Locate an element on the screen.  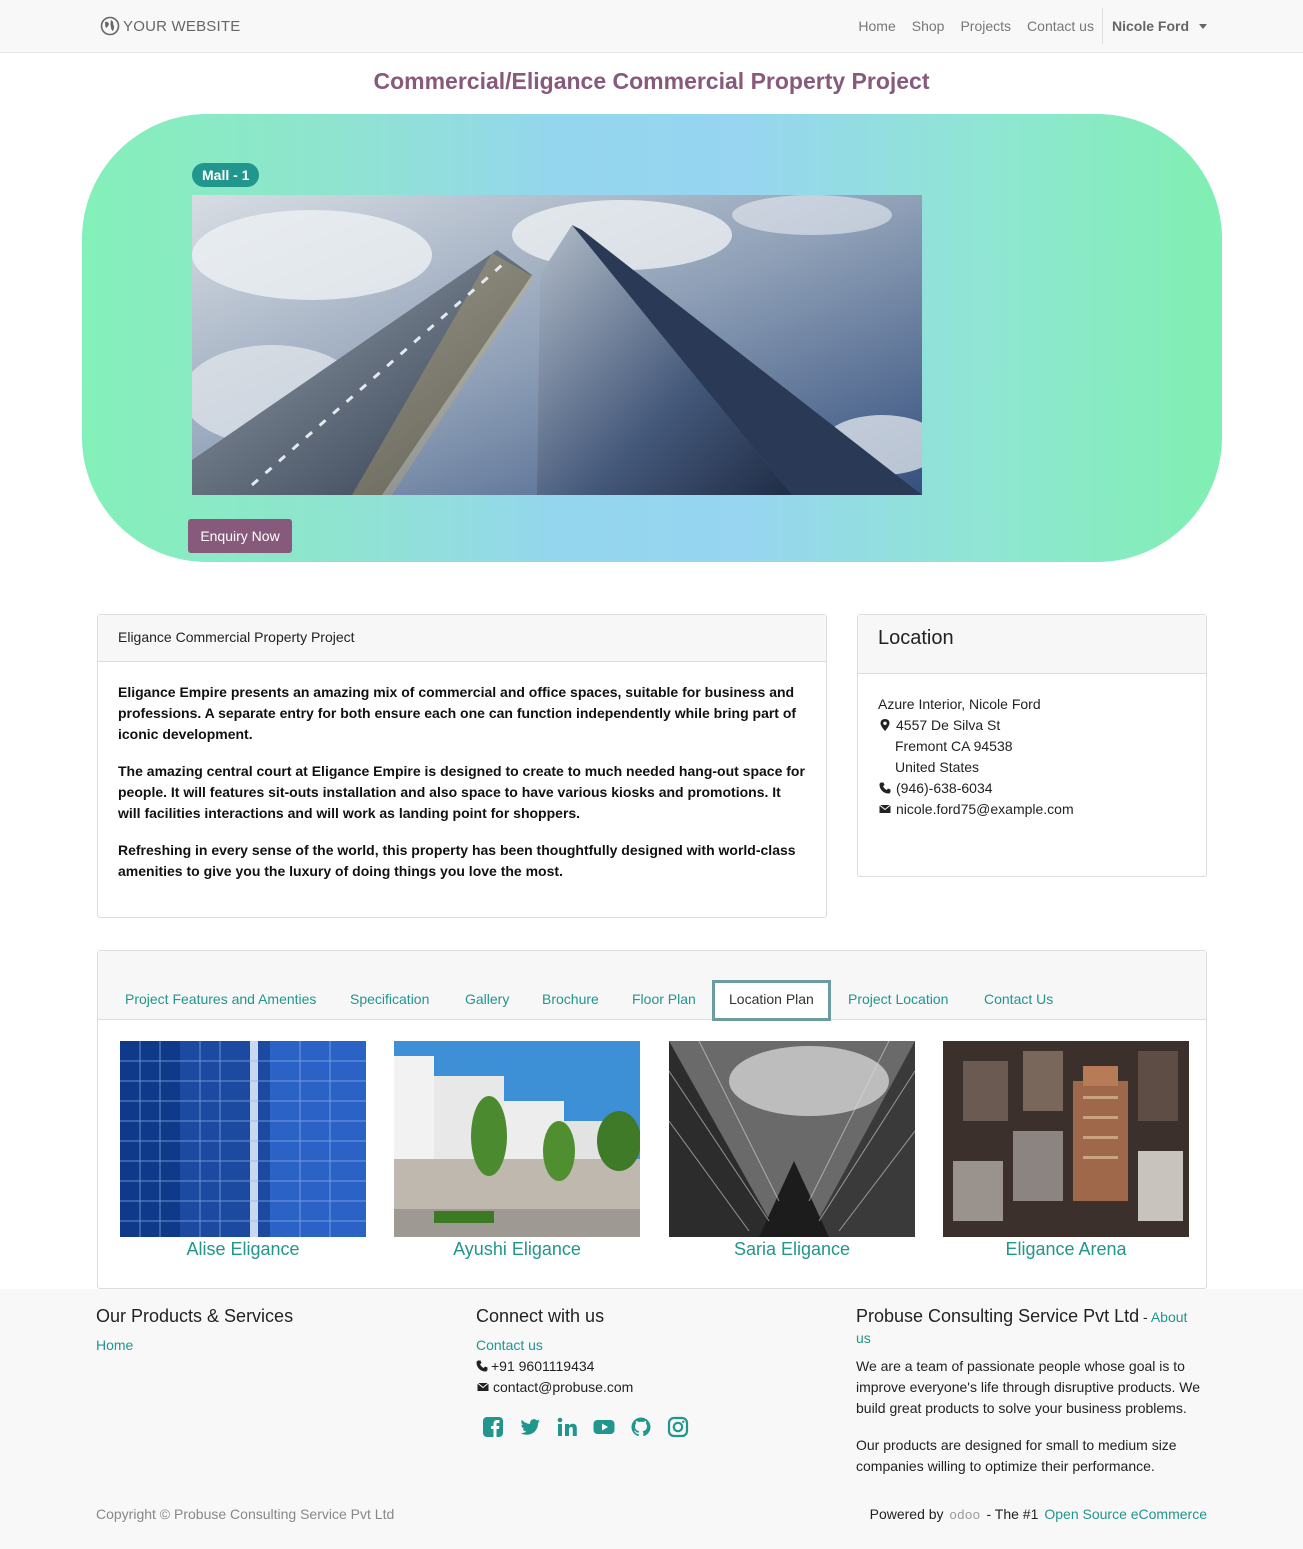
social-links is located at coordinates (646, 1428).